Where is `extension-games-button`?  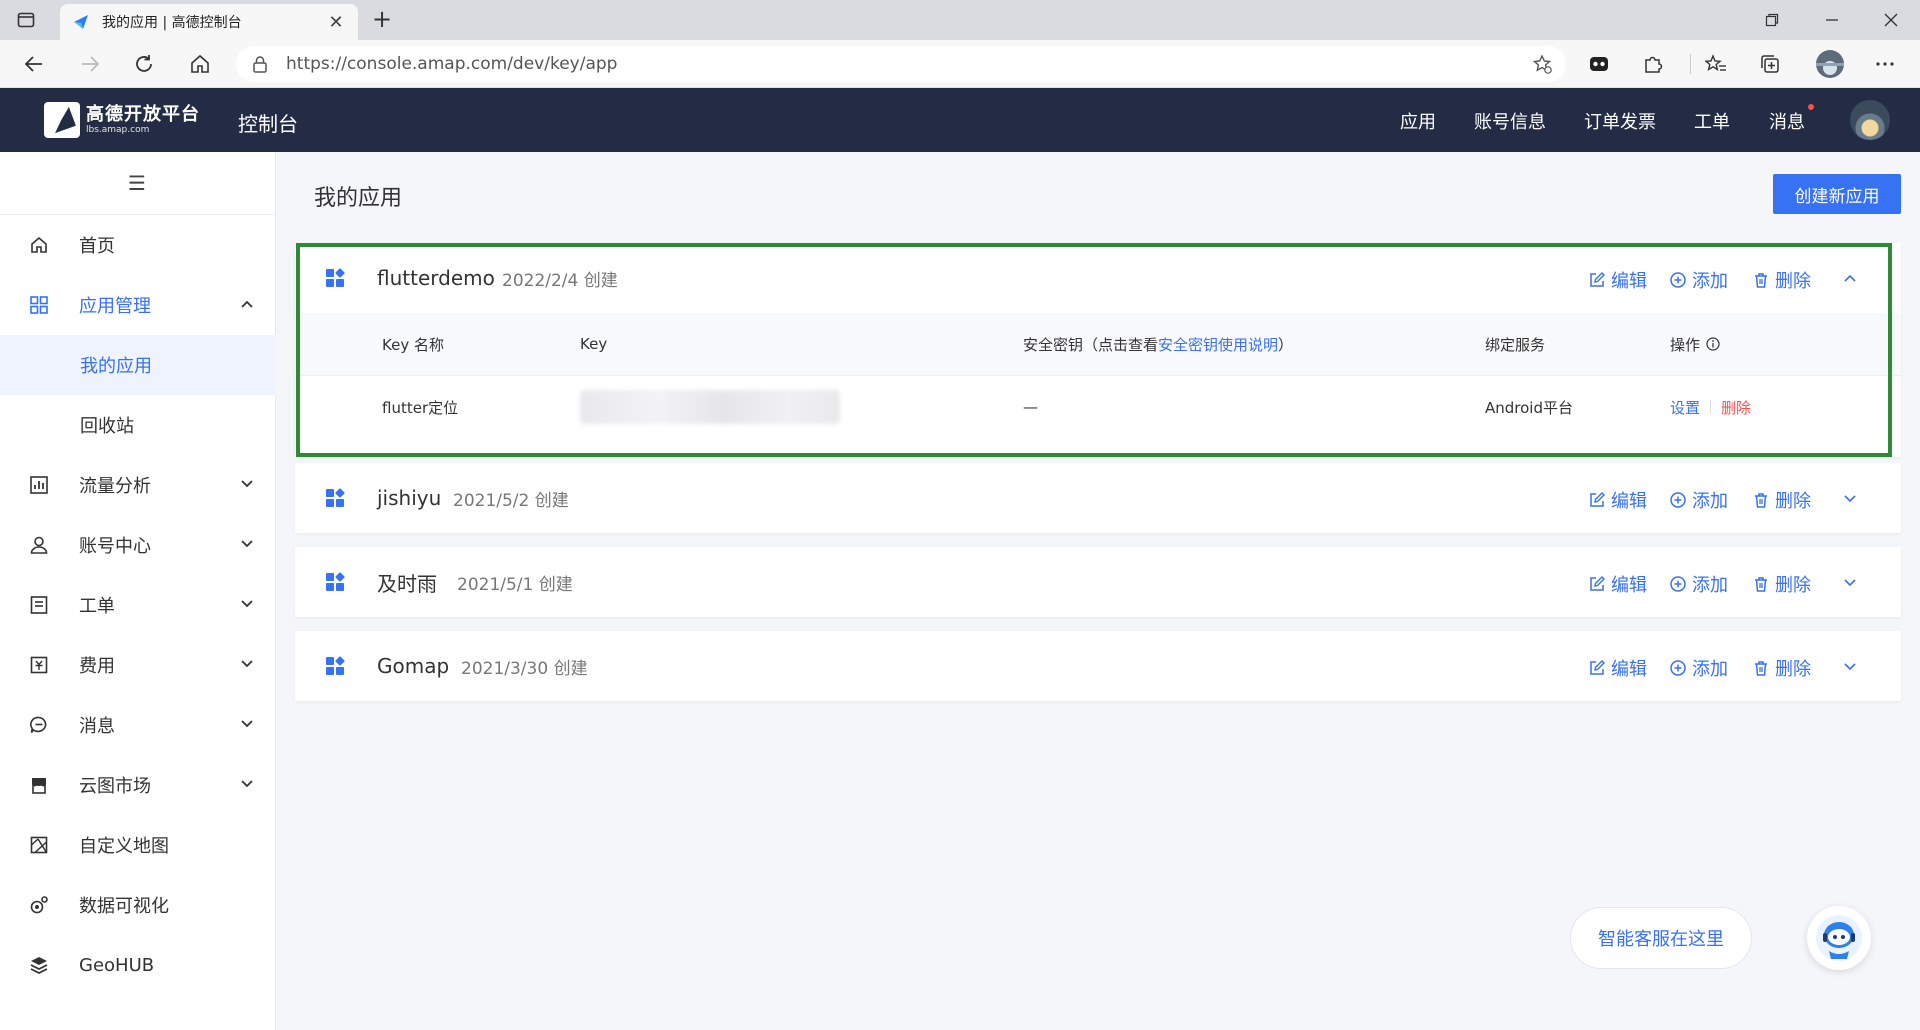 extension-games-button is located at coordinates (1599, 64).